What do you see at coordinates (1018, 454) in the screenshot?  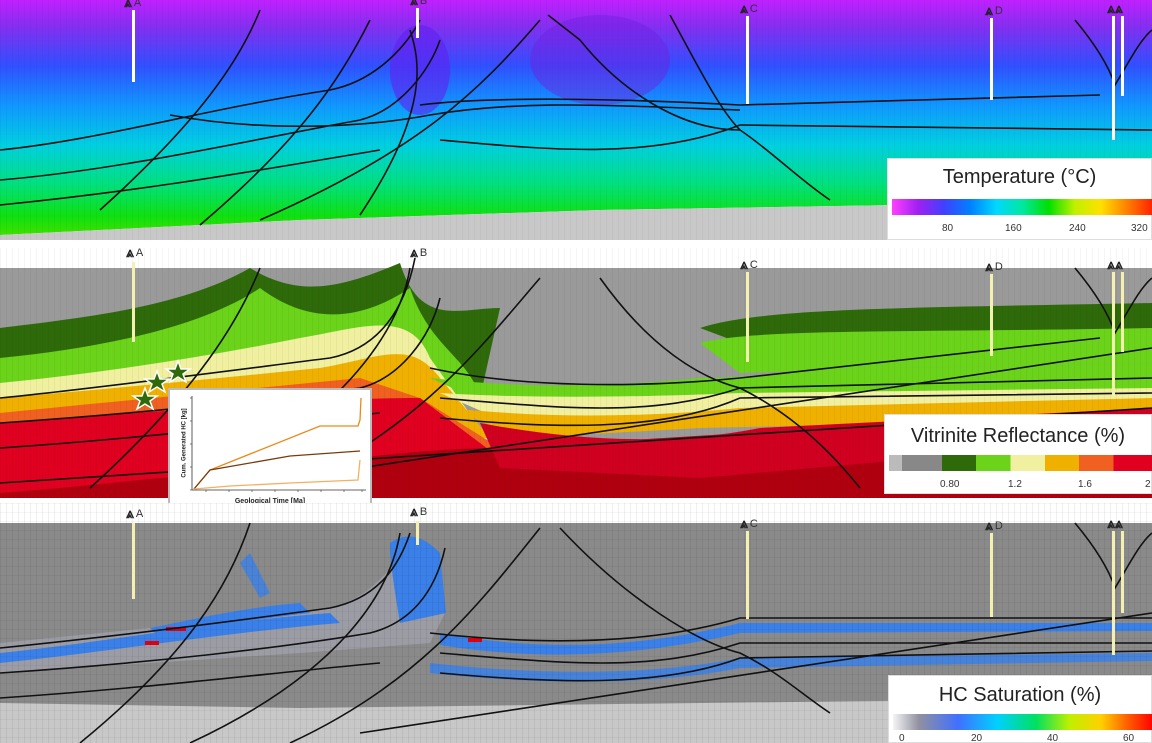 I see `vitrinite-legend: Vitrinite Reflectance (%) 0.80 1.2 1.6 2` at bounding box center [1018, 454].